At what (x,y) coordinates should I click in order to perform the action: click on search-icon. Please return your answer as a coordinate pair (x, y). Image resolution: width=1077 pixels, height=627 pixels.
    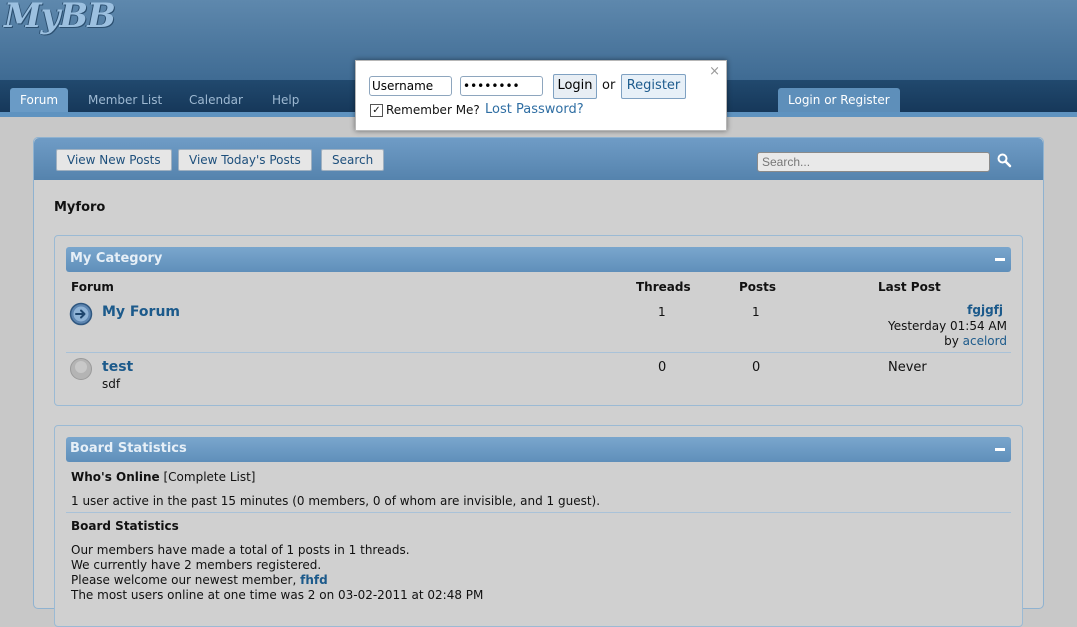
    Looking at the image, I should click on (1004, 160).